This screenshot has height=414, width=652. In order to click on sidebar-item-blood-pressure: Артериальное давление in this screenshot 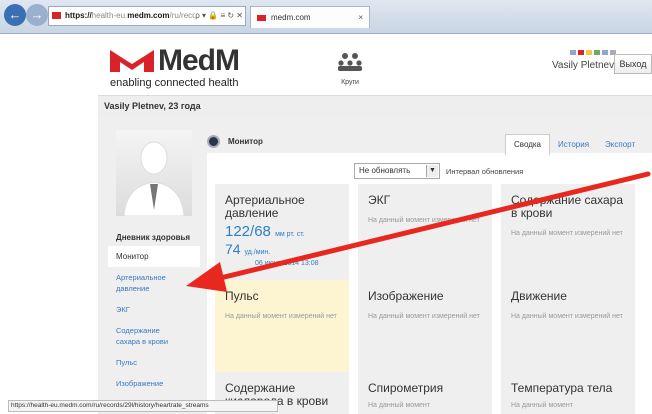, I will do `click(154, 283)`.